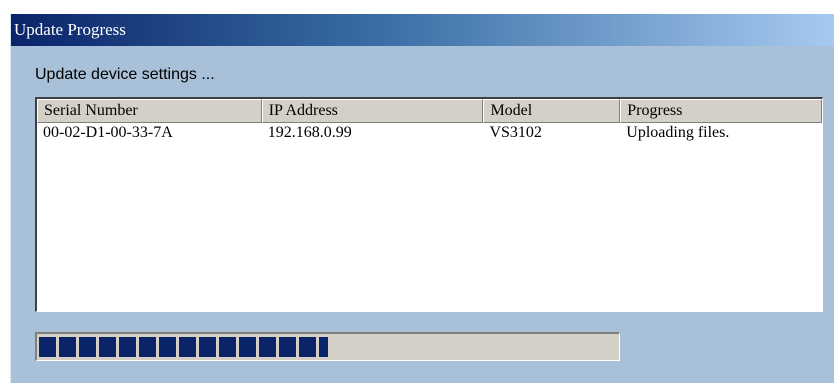 This screenshot has width=834, height=383. Describe the element at coordinates (515, 132) in the screenshot. I see `model-cell: VS3102` at that location.